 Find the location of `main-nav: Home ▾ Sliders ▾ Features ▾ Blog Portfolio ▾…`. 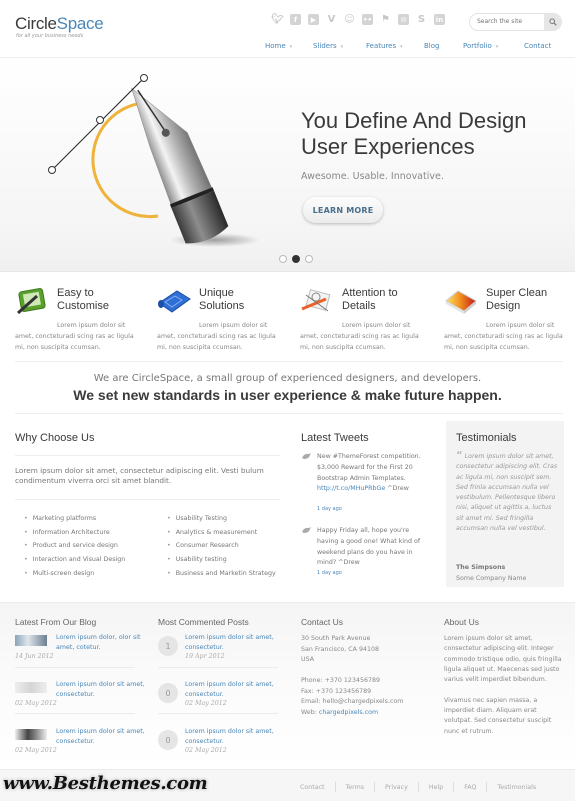

main-nav: Home ▾ Sliders ▾ Features ▾ Blog Portfolio ▾… is located at coordinates (287, 48).